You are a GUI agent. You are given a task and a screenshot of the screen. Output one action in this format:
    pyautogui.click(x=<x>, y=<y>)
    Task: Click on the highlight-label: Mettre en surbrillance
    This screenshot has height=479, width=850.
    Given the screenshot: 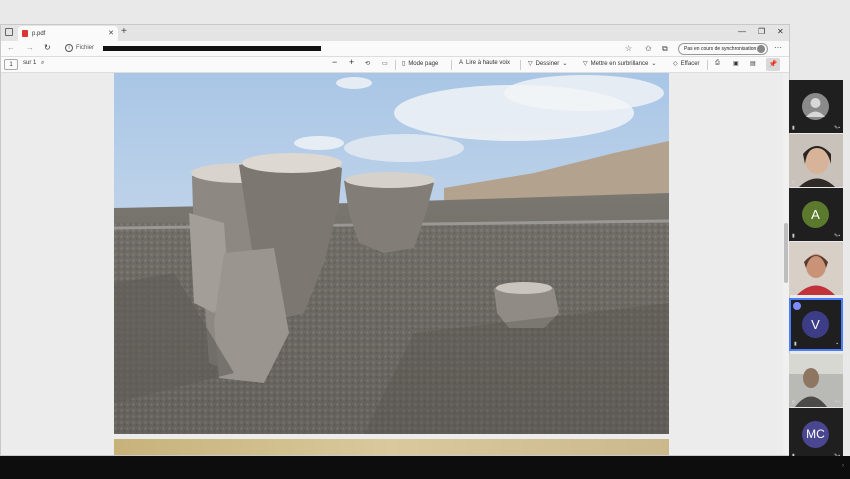 What is the action you would take?
    pyautogui.click(x=619, y=63)
    